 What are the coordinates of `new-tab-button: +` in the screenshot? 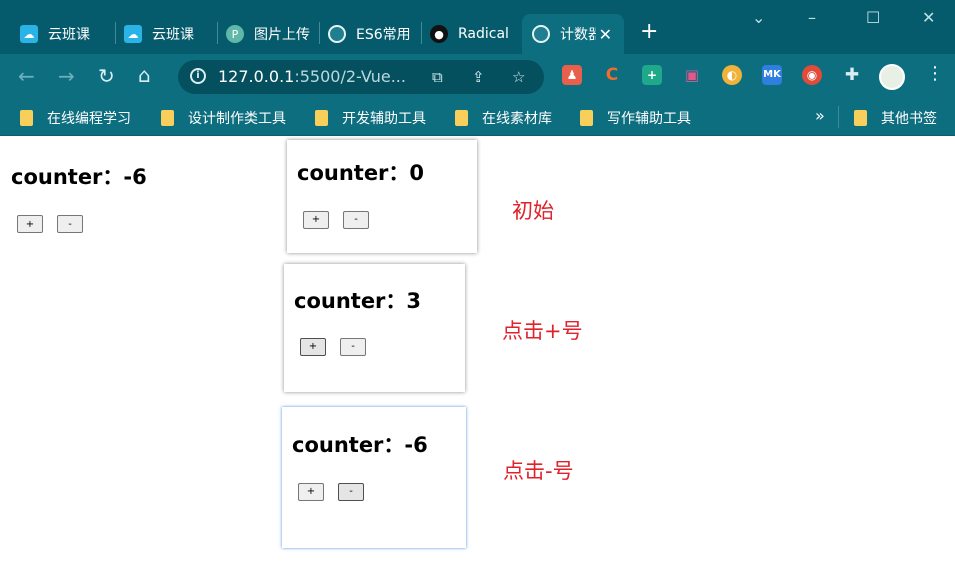 It's located at (649, 32).